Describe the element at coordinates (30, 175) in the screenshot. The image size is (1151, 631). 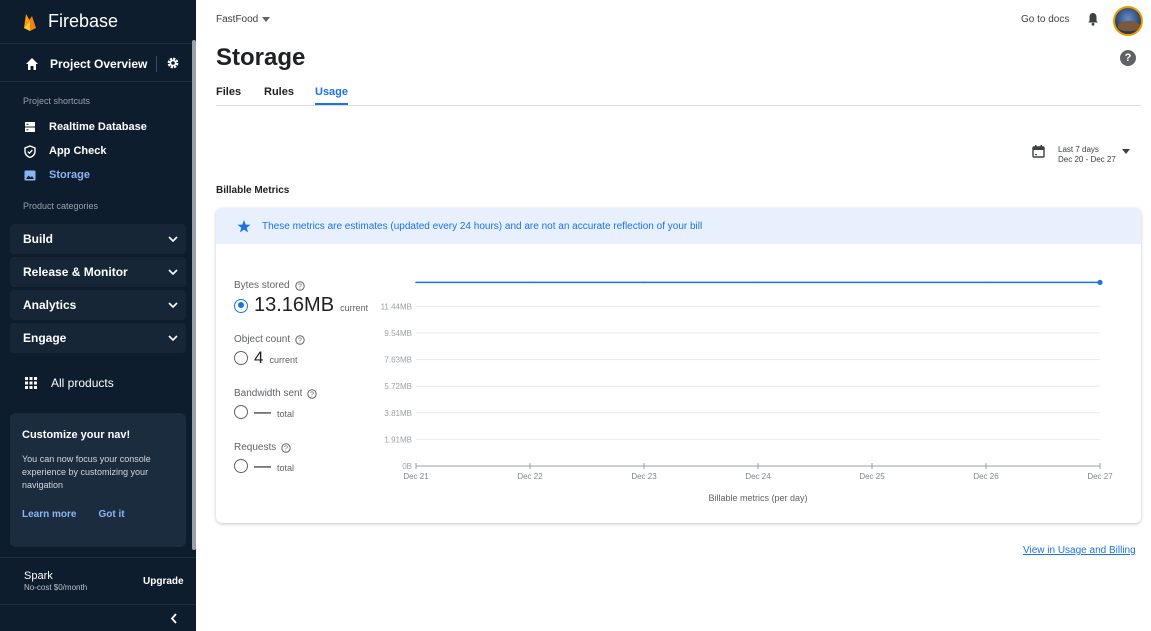
I see `storage-icon` at that location.